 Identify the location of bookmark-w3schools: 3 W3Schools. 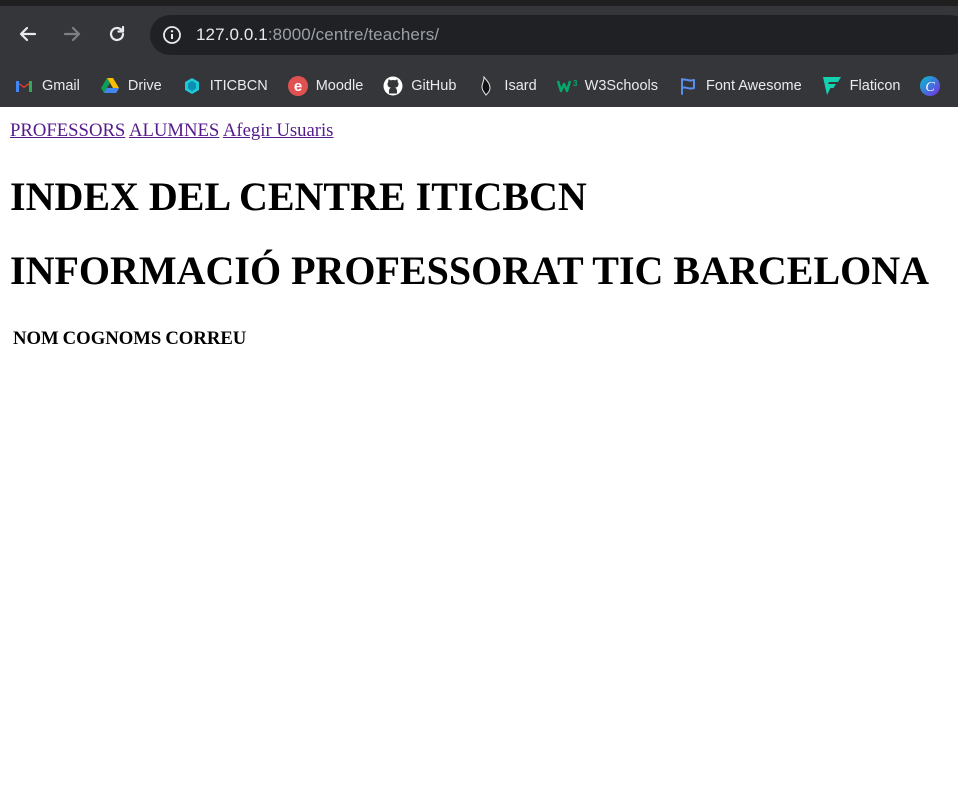
(607, 86).